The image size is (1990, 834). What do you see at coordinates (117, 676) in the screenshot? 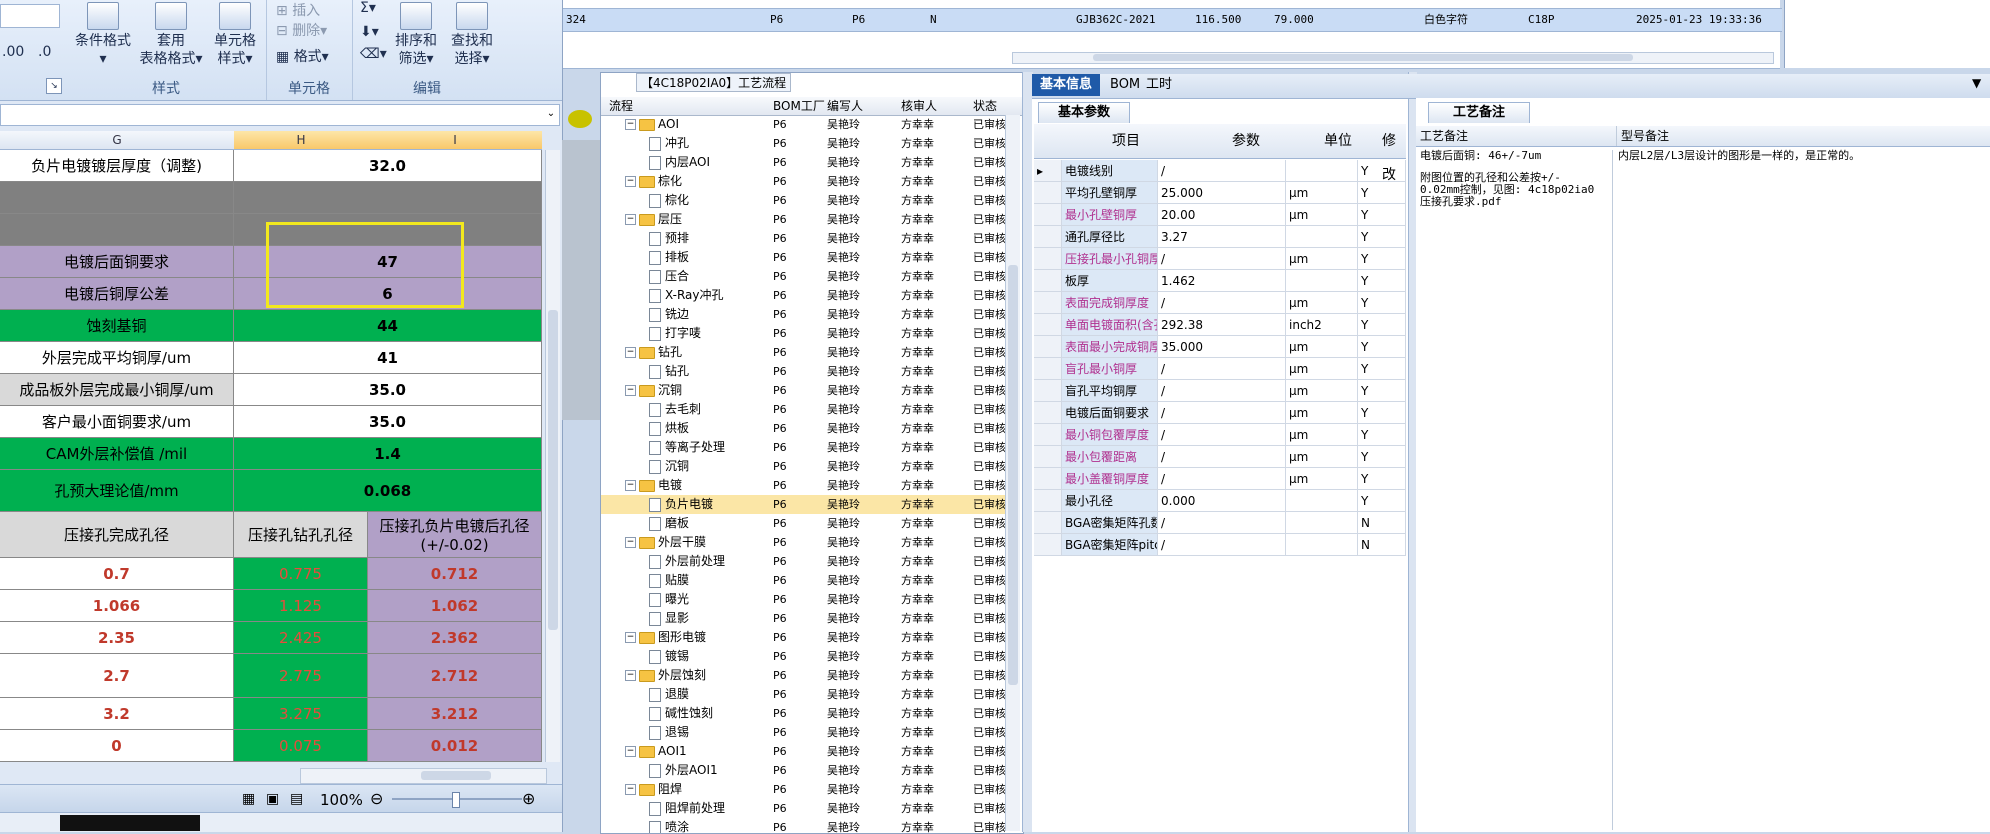
I see `hole-cell-g: 2.7` at bounding box center [117, 676].